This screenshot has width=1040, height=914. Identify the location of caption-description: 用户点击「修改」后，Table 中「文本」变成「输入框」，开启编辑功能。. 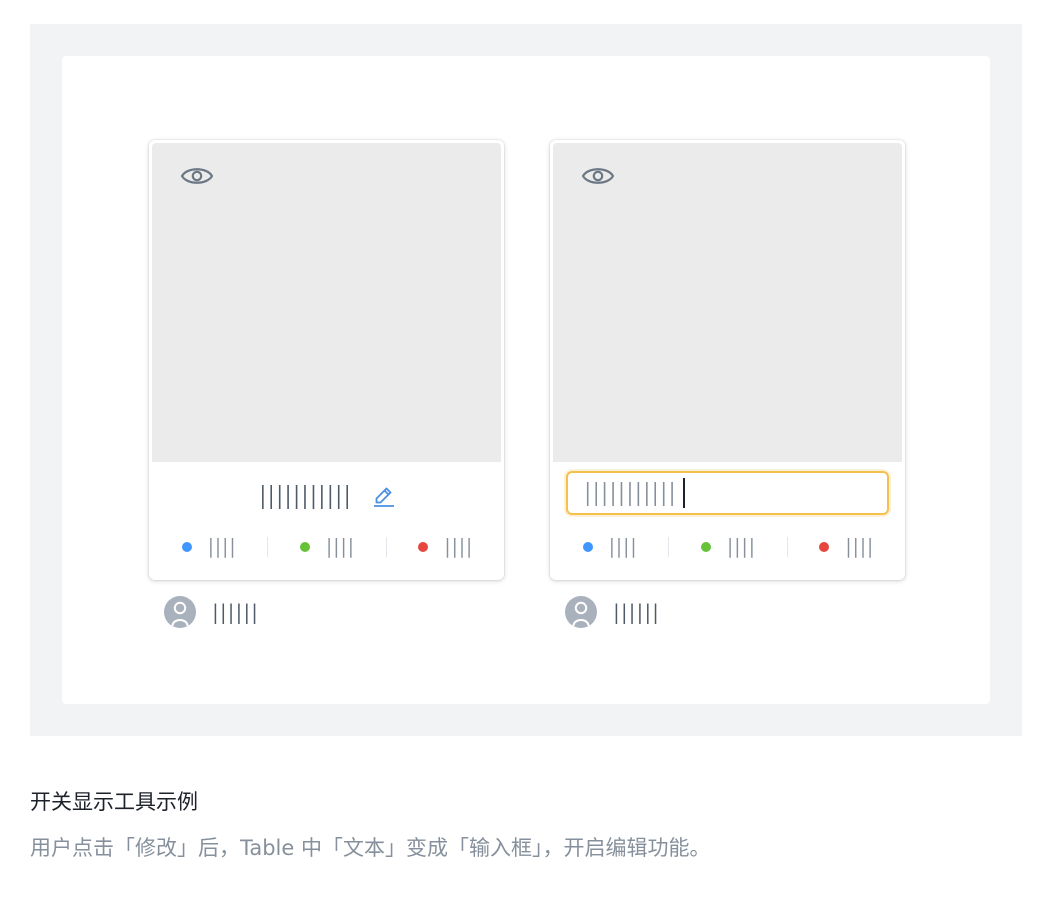
(370, 848).